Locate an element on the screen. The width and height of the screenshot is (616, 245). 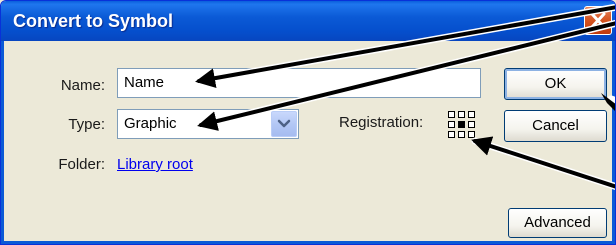
close-button is located at coordinates (598, 20).